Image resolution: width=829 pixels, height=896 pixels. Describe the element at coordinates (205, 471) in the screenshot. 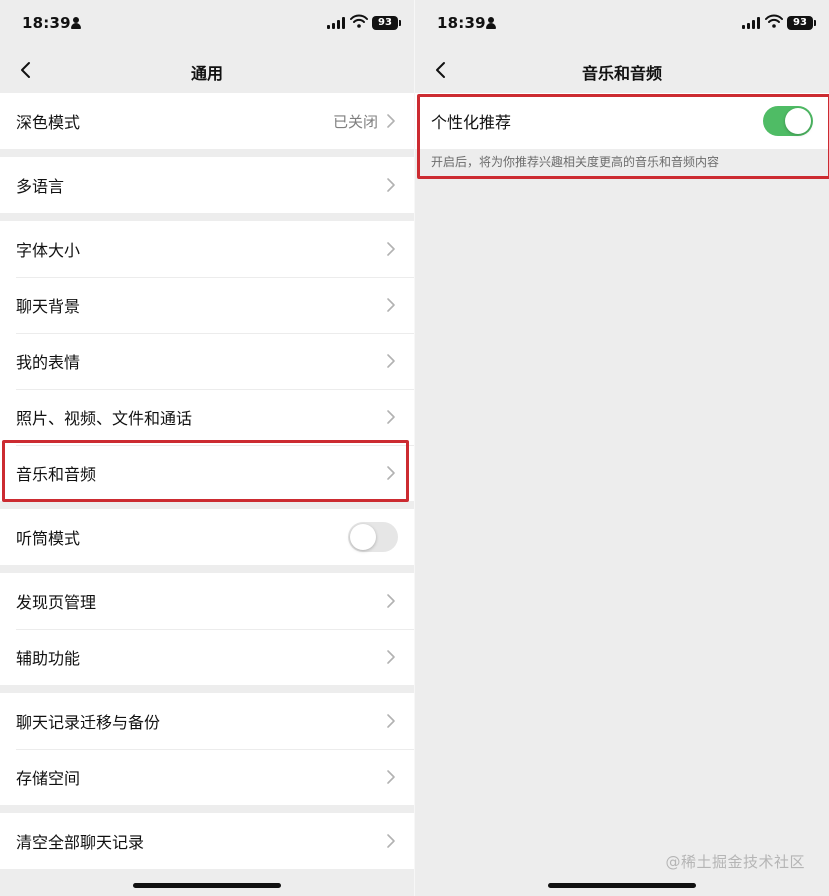

I see `highlight-box-music-audio` at that location.